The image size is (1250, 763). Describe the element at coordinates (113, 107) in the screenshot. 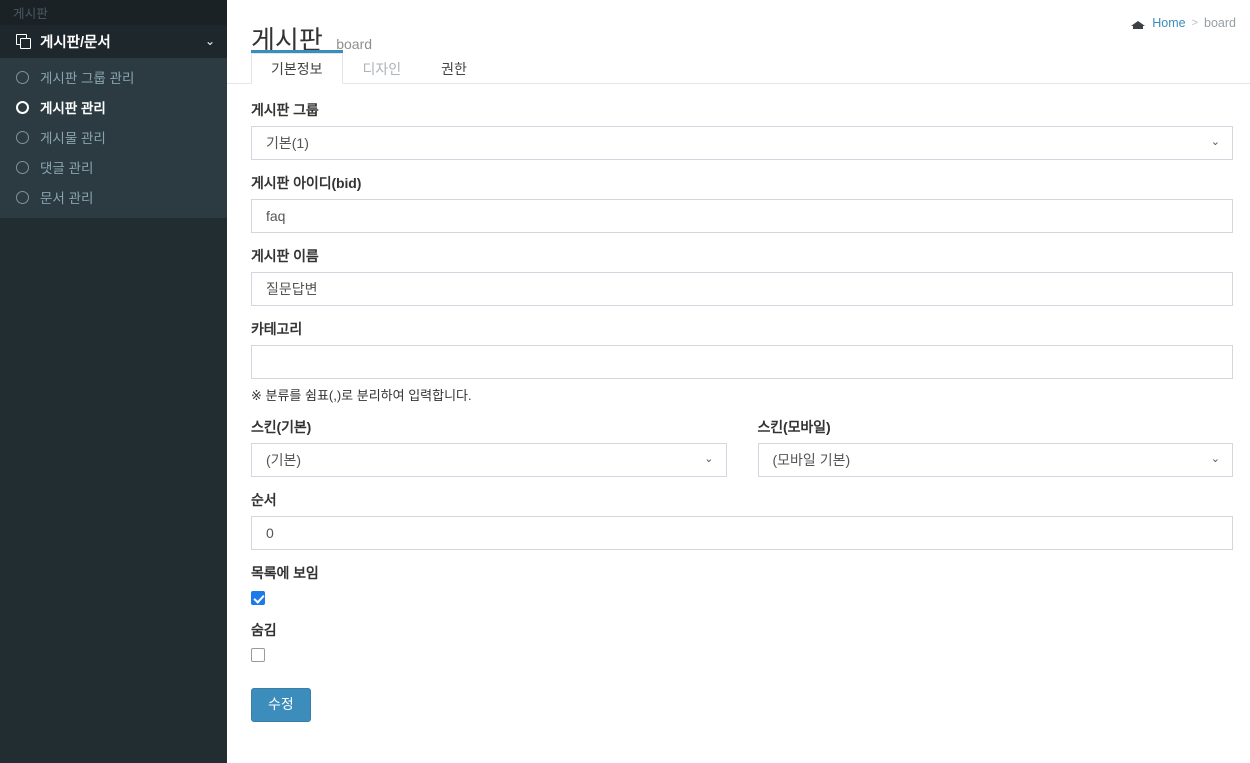

I see `sidebar-item-board-manage: 게시판 관리` at that location.